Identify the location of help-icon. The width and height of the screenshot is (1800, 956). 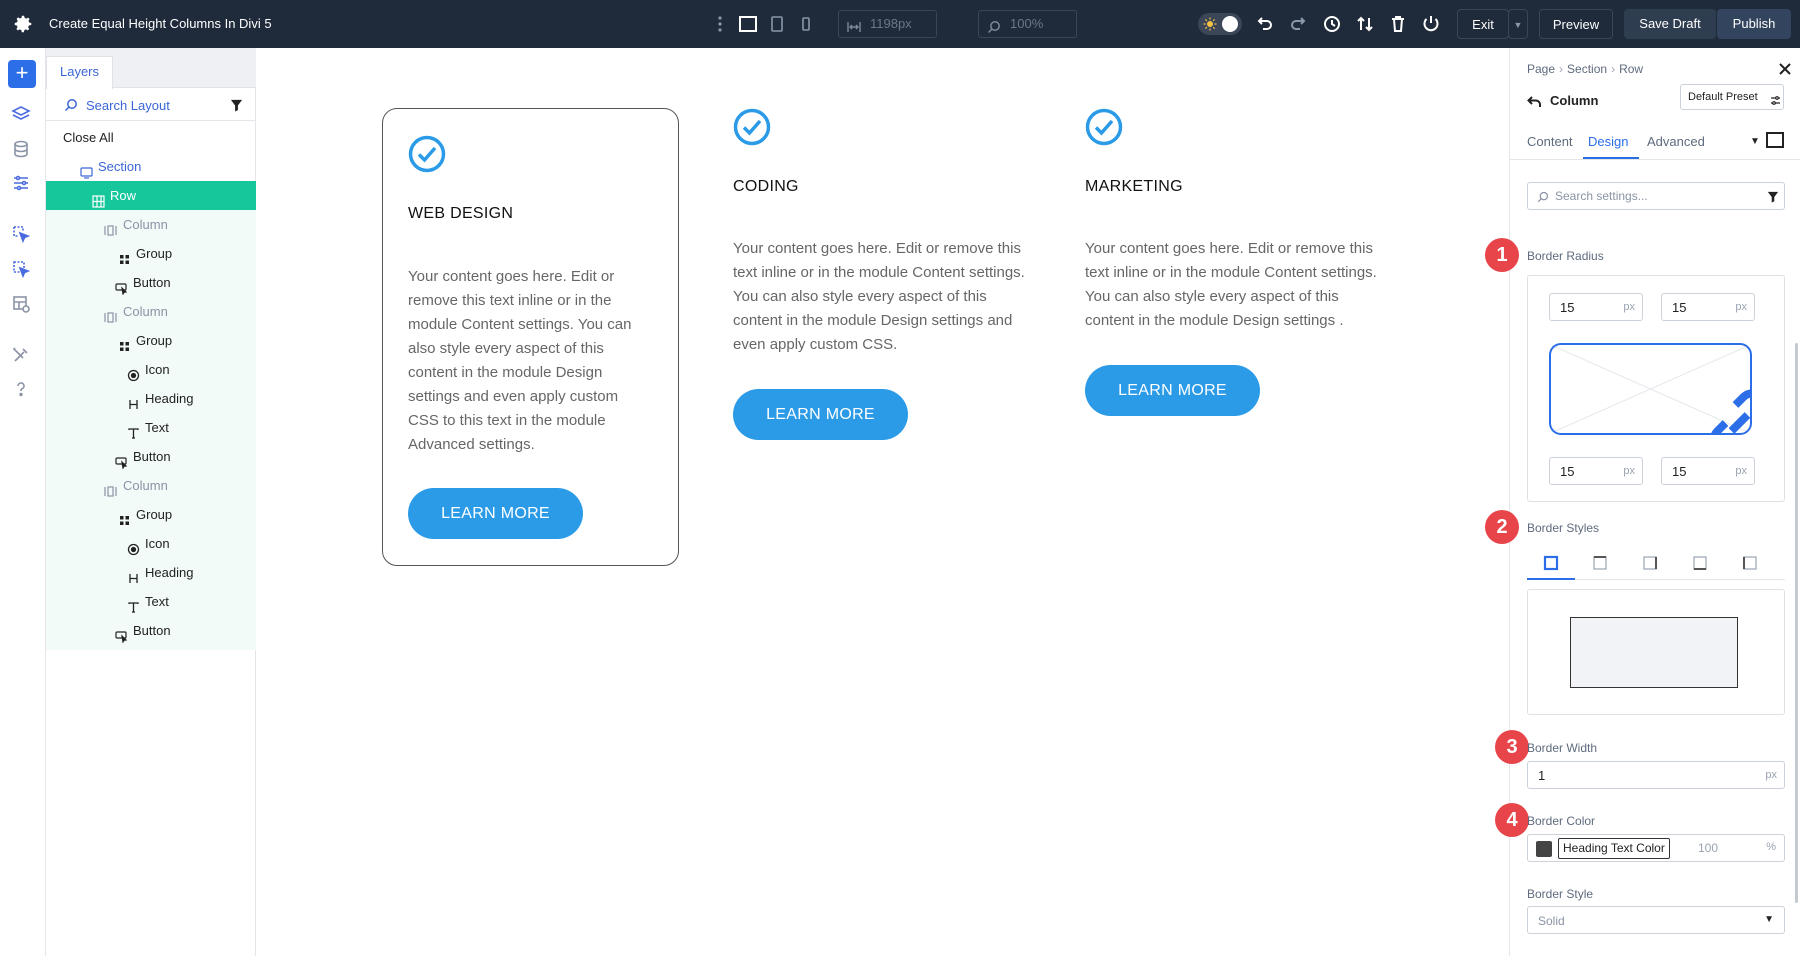
(21, 389).